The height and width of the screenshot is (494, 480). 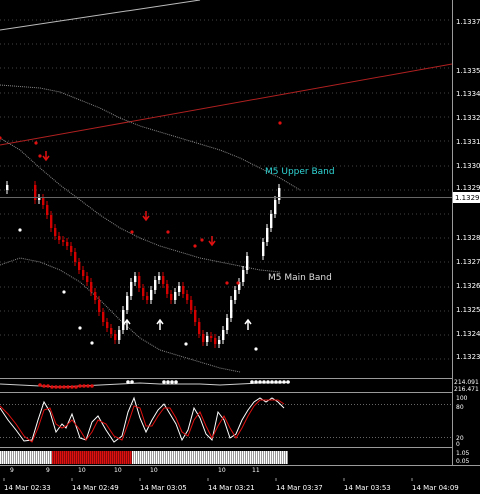 What do you see at coordinates (462, 398) in the screenshot?
I see `indicator2-level: 100` at bounding box center [462, 398].